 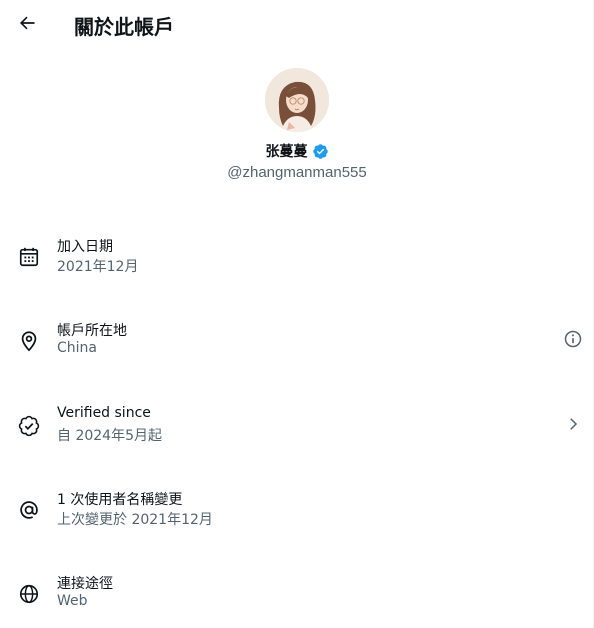 What do you see at coordinates (29, 426) in the screenshot?
I see `verified-check-icon` at bounding box center [29, 426].